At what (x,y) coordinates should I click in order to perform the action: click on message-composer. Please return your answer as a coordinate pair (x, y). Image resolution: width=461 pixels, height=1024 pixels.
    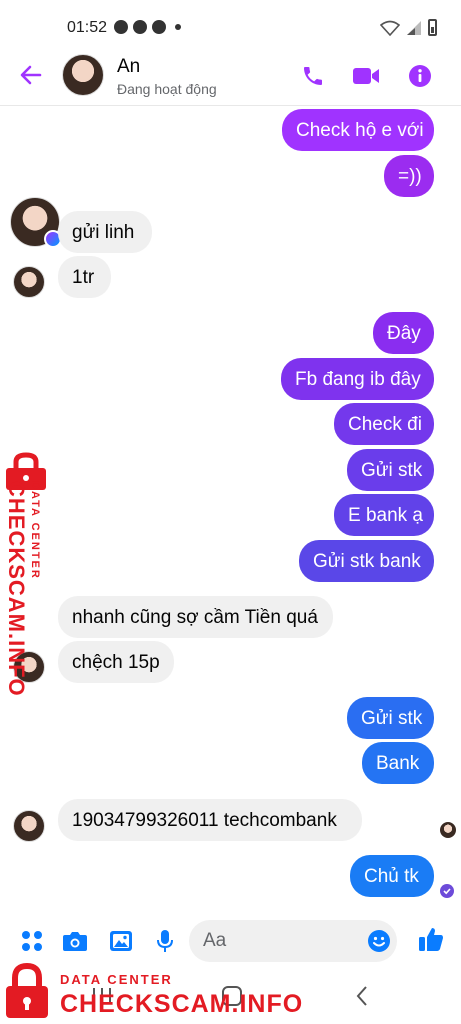
    Looking at the image, I should click on (230, 941).